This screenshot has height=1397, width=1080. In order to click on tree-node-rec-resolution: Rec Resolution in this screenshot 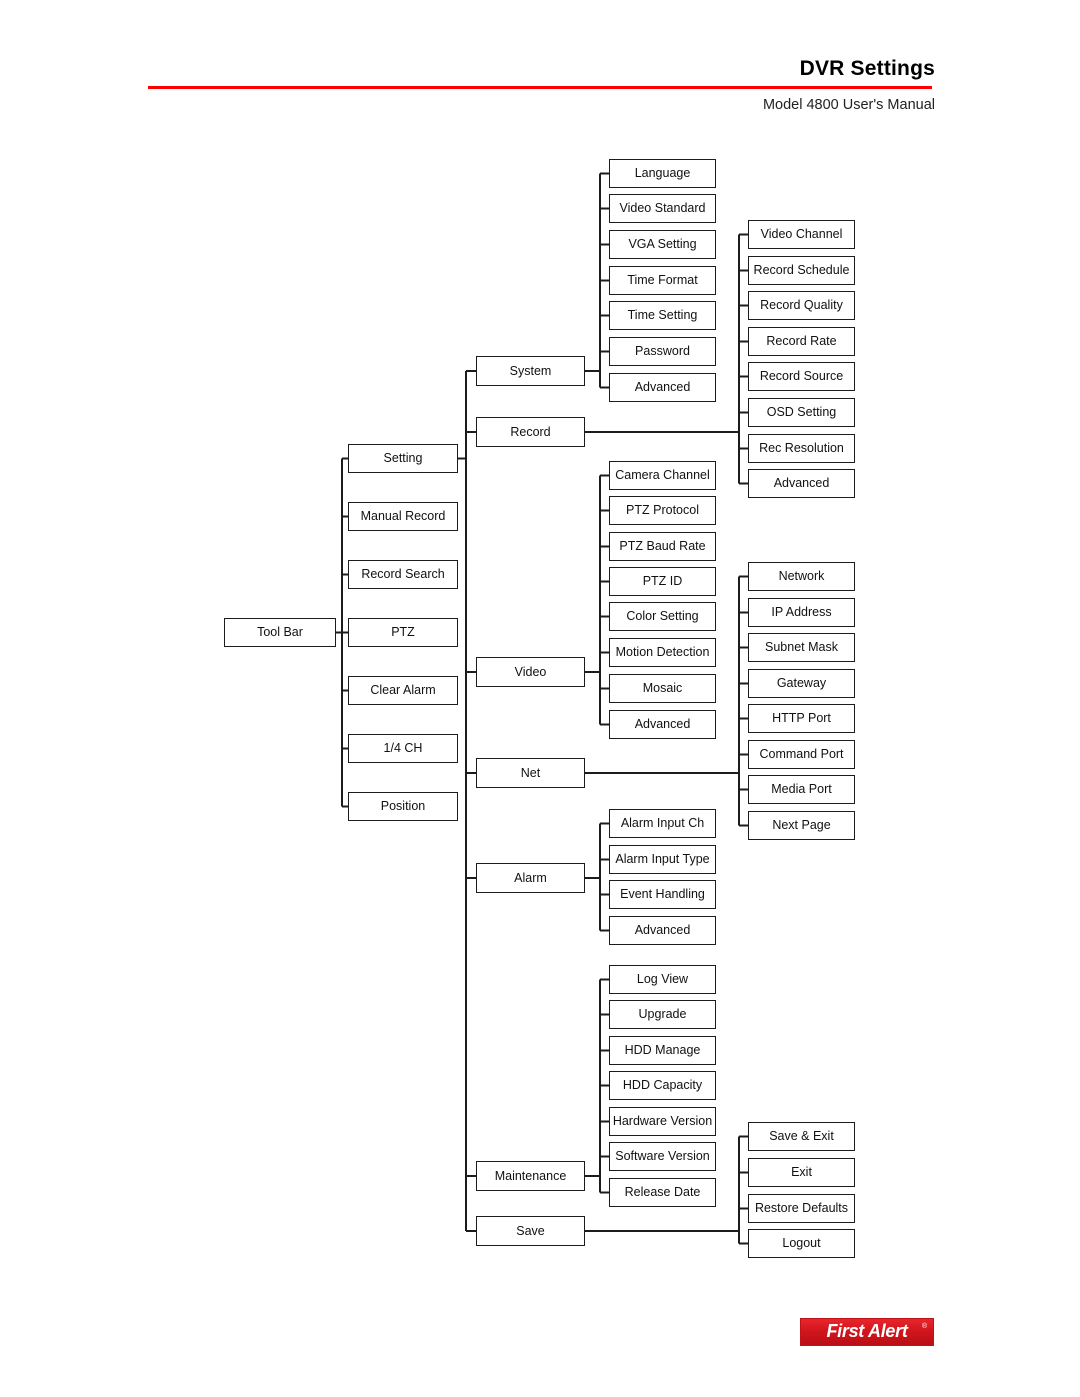, I will do `click(801, 448)`.